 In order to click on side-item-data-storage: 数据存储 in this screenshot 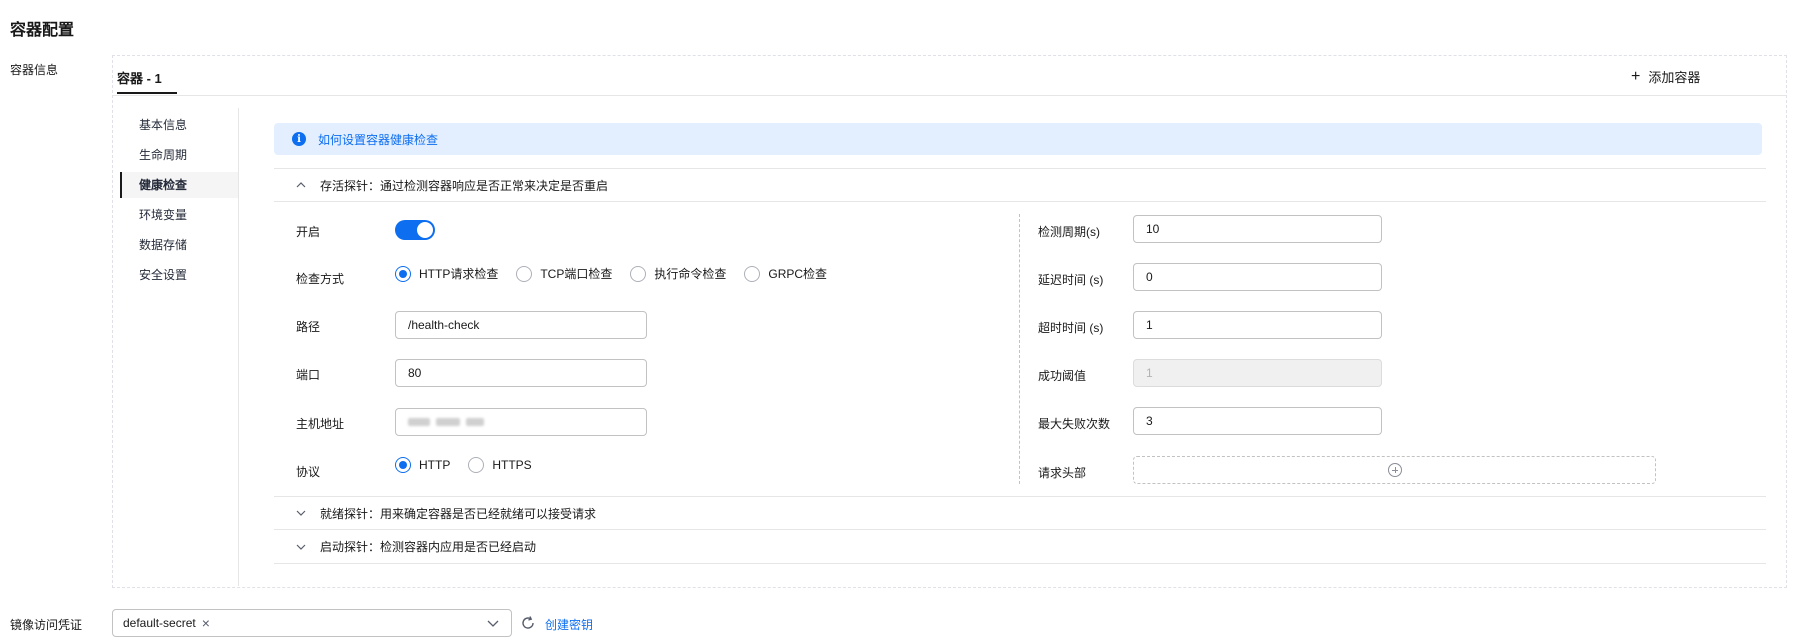, I will do `click(179, 245)`.